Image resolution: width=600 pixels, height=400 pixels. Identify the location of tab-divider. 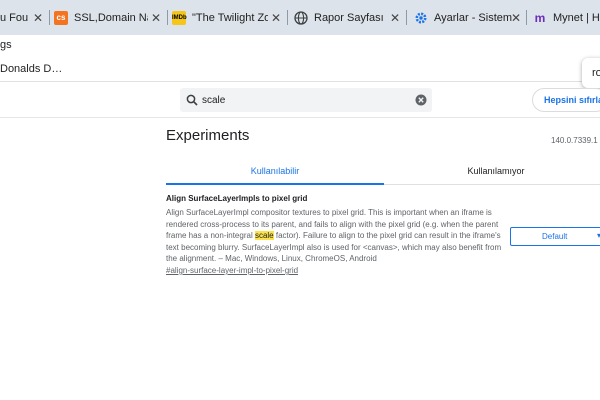
(492, 184).